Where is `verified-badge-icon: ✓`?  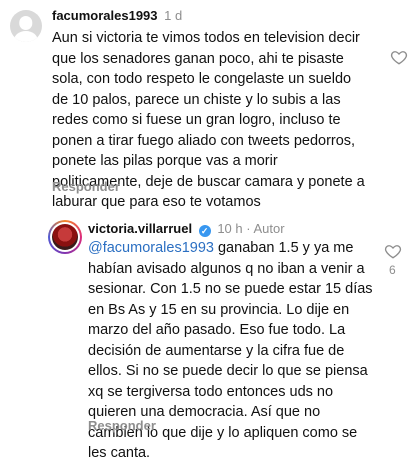 verified-badge-icon: ✓ is located at coordinates (204, 231).